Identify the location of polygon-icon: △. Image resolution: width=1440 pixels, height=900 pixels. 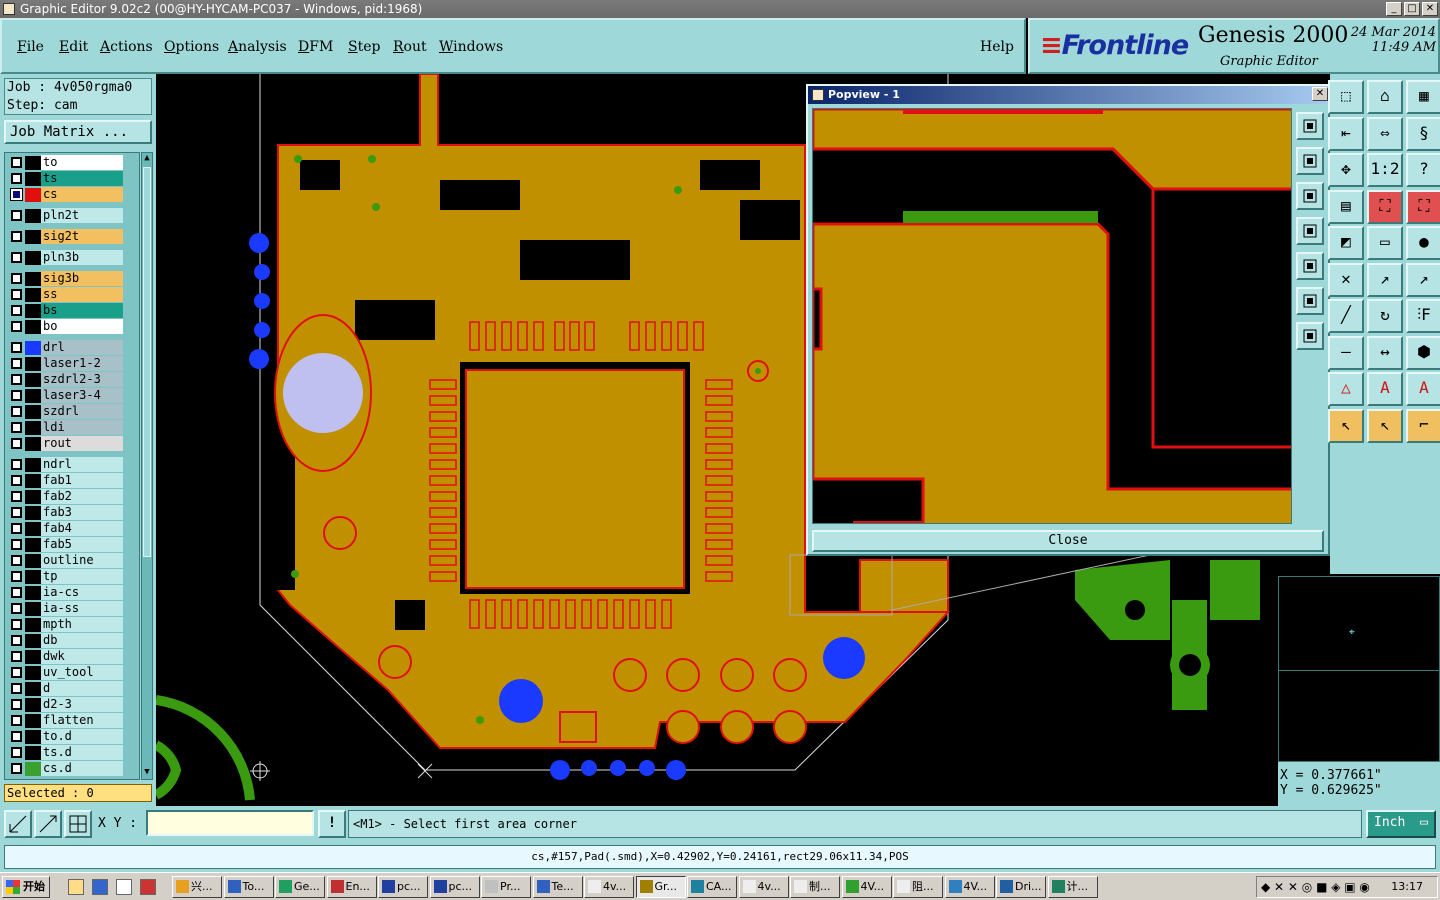
(1346, 389).